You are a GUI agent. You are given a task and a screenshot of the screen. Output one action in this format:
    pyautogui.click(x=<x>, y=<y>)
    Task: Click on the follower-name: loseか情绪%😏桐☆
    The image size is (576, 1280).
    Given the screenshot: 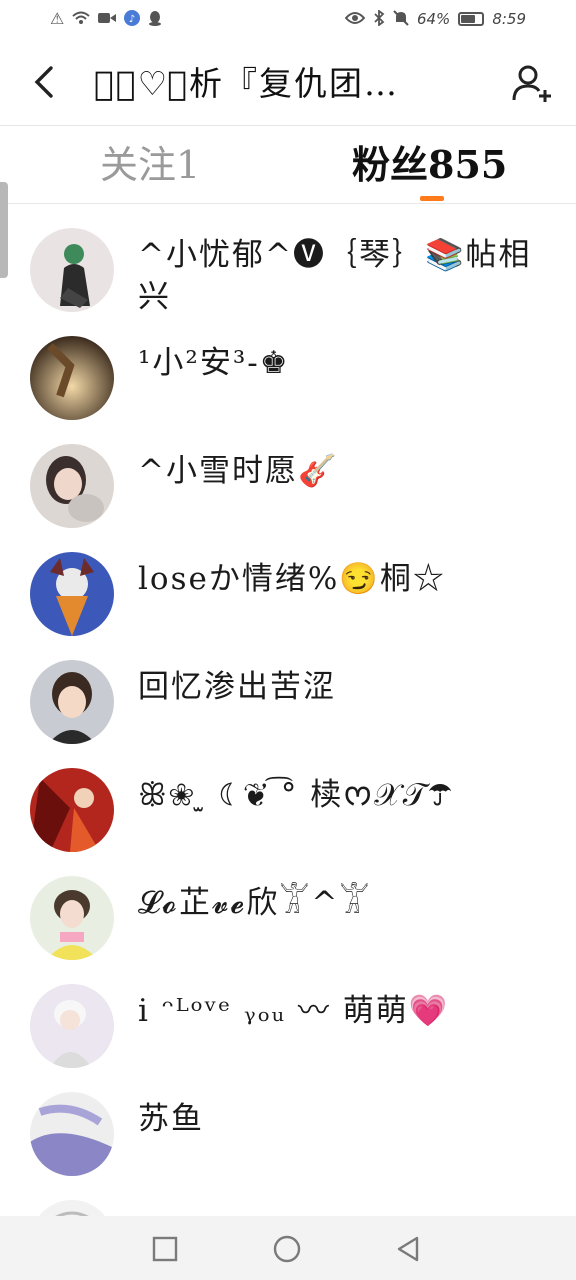 What is the action you would take?
    pyautogui.click(x=292, y=579)
    